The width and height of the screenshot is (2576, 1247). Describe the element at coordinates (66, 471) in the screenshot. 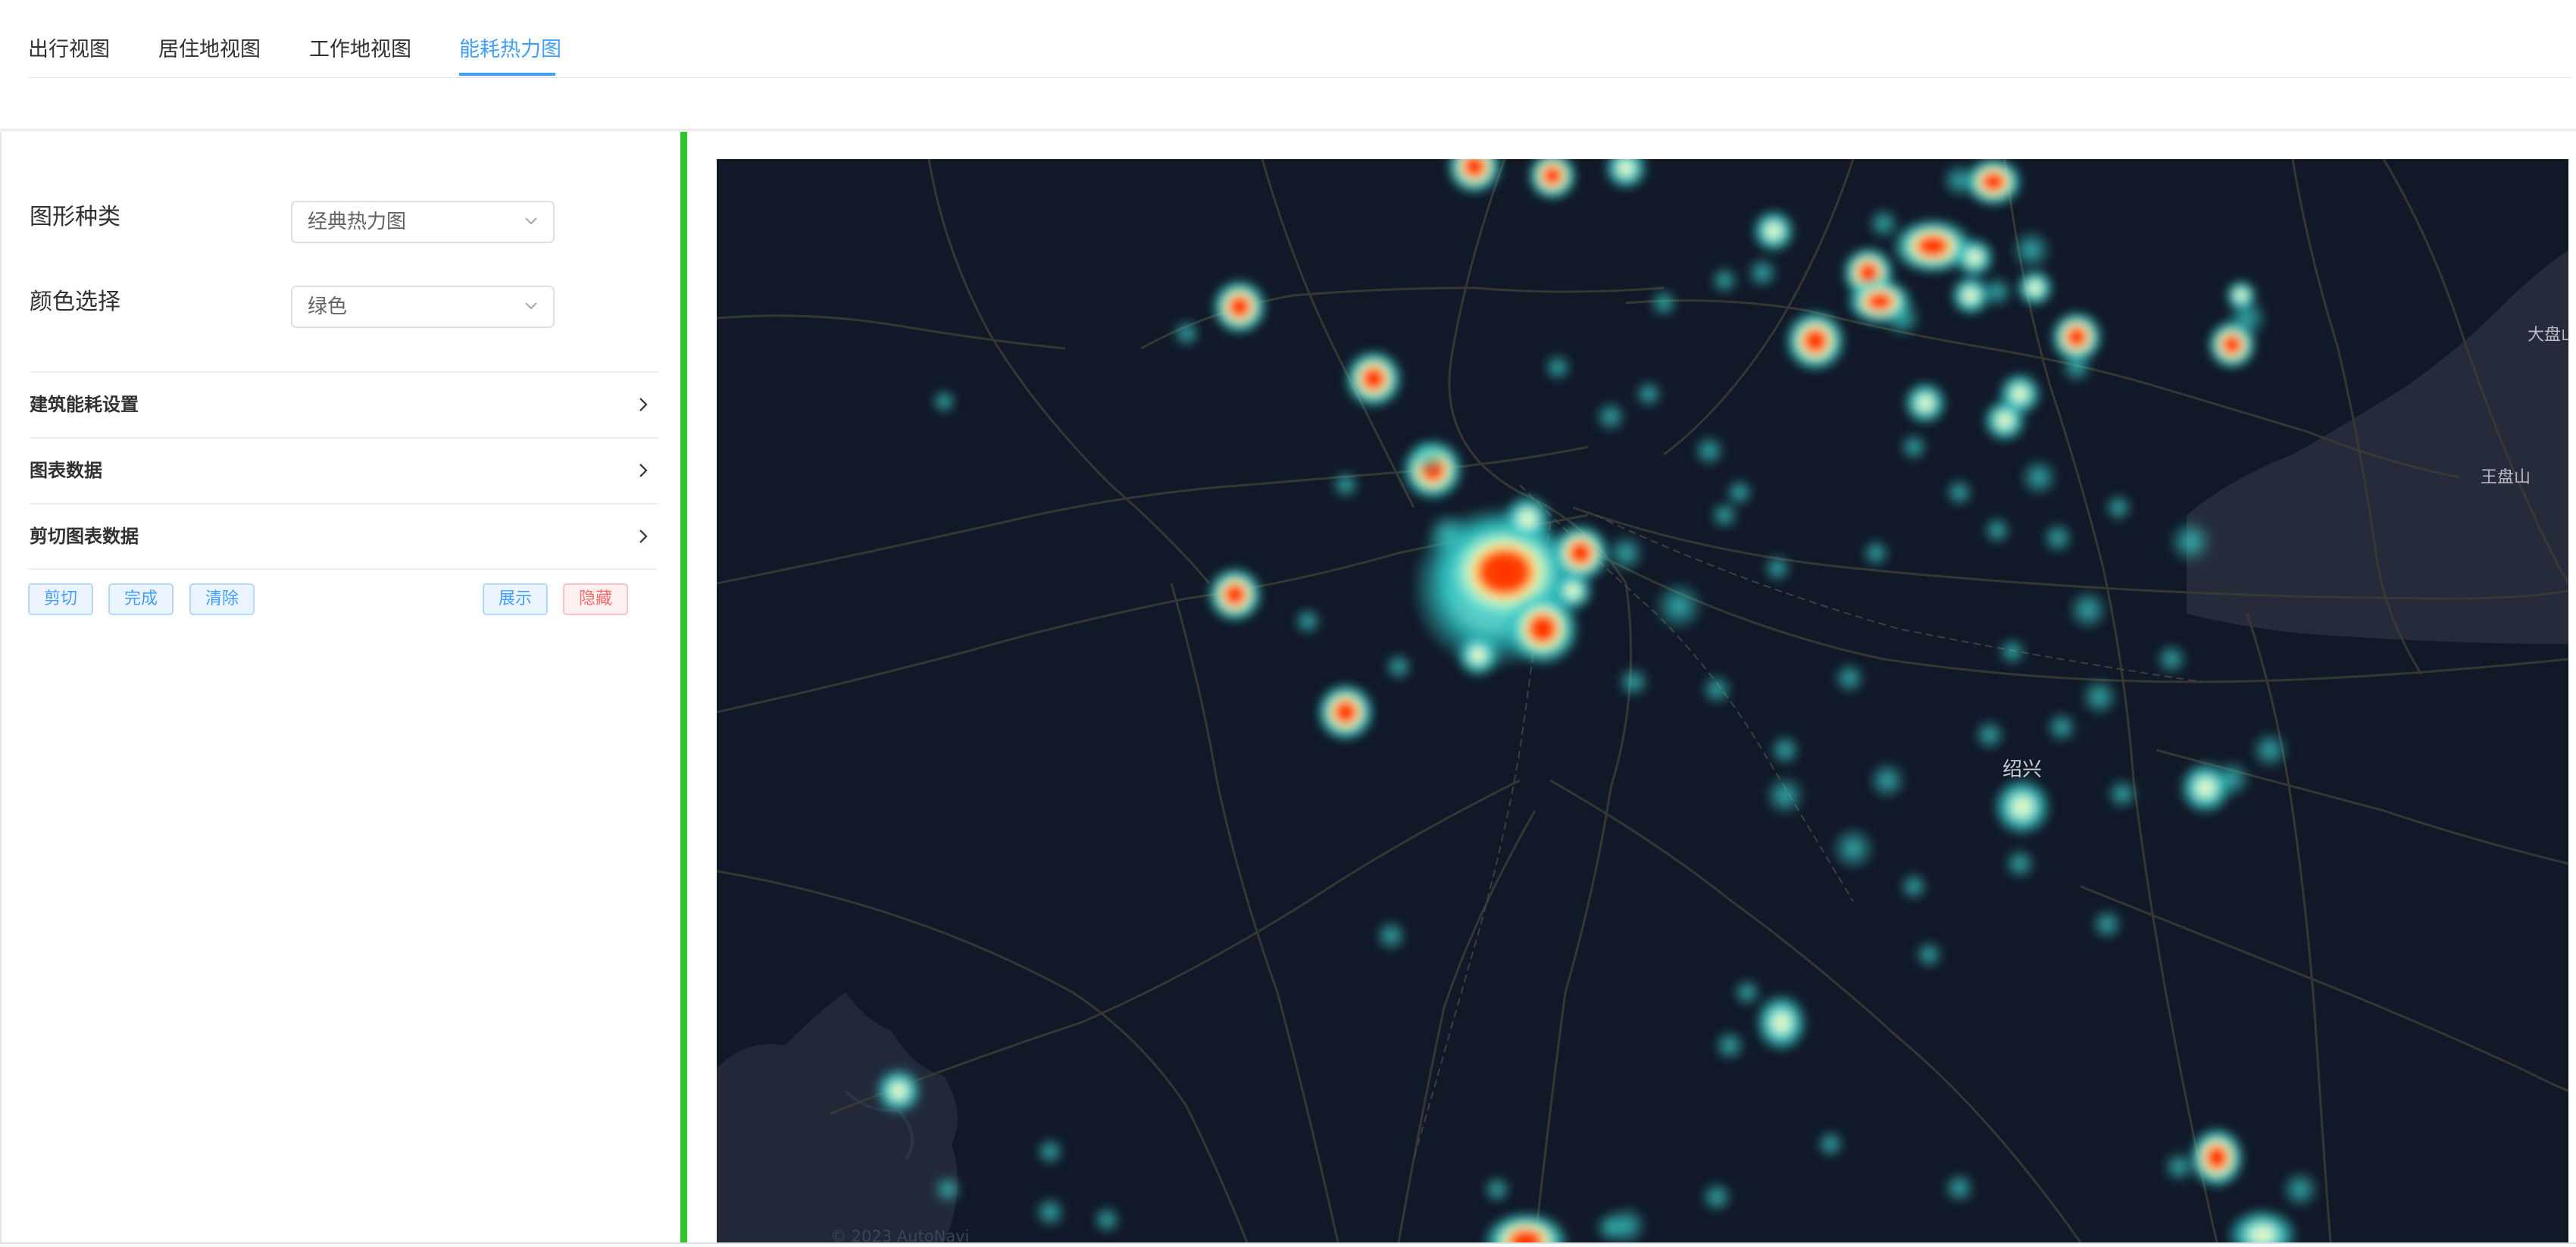

I see `collapse-label: 图表数据` at that location.